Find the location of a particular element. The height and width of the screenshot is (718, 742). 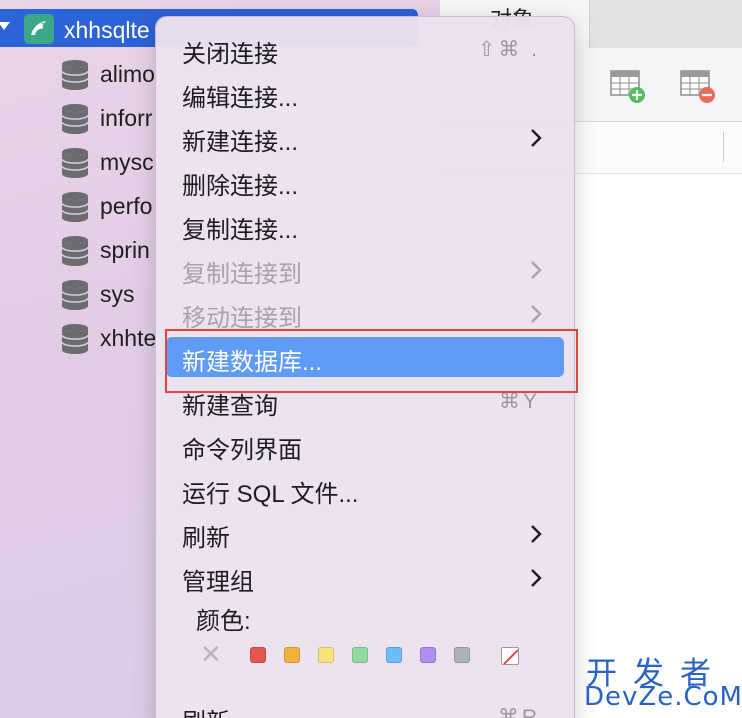

slash-icon is located at coordinates (510, 656).